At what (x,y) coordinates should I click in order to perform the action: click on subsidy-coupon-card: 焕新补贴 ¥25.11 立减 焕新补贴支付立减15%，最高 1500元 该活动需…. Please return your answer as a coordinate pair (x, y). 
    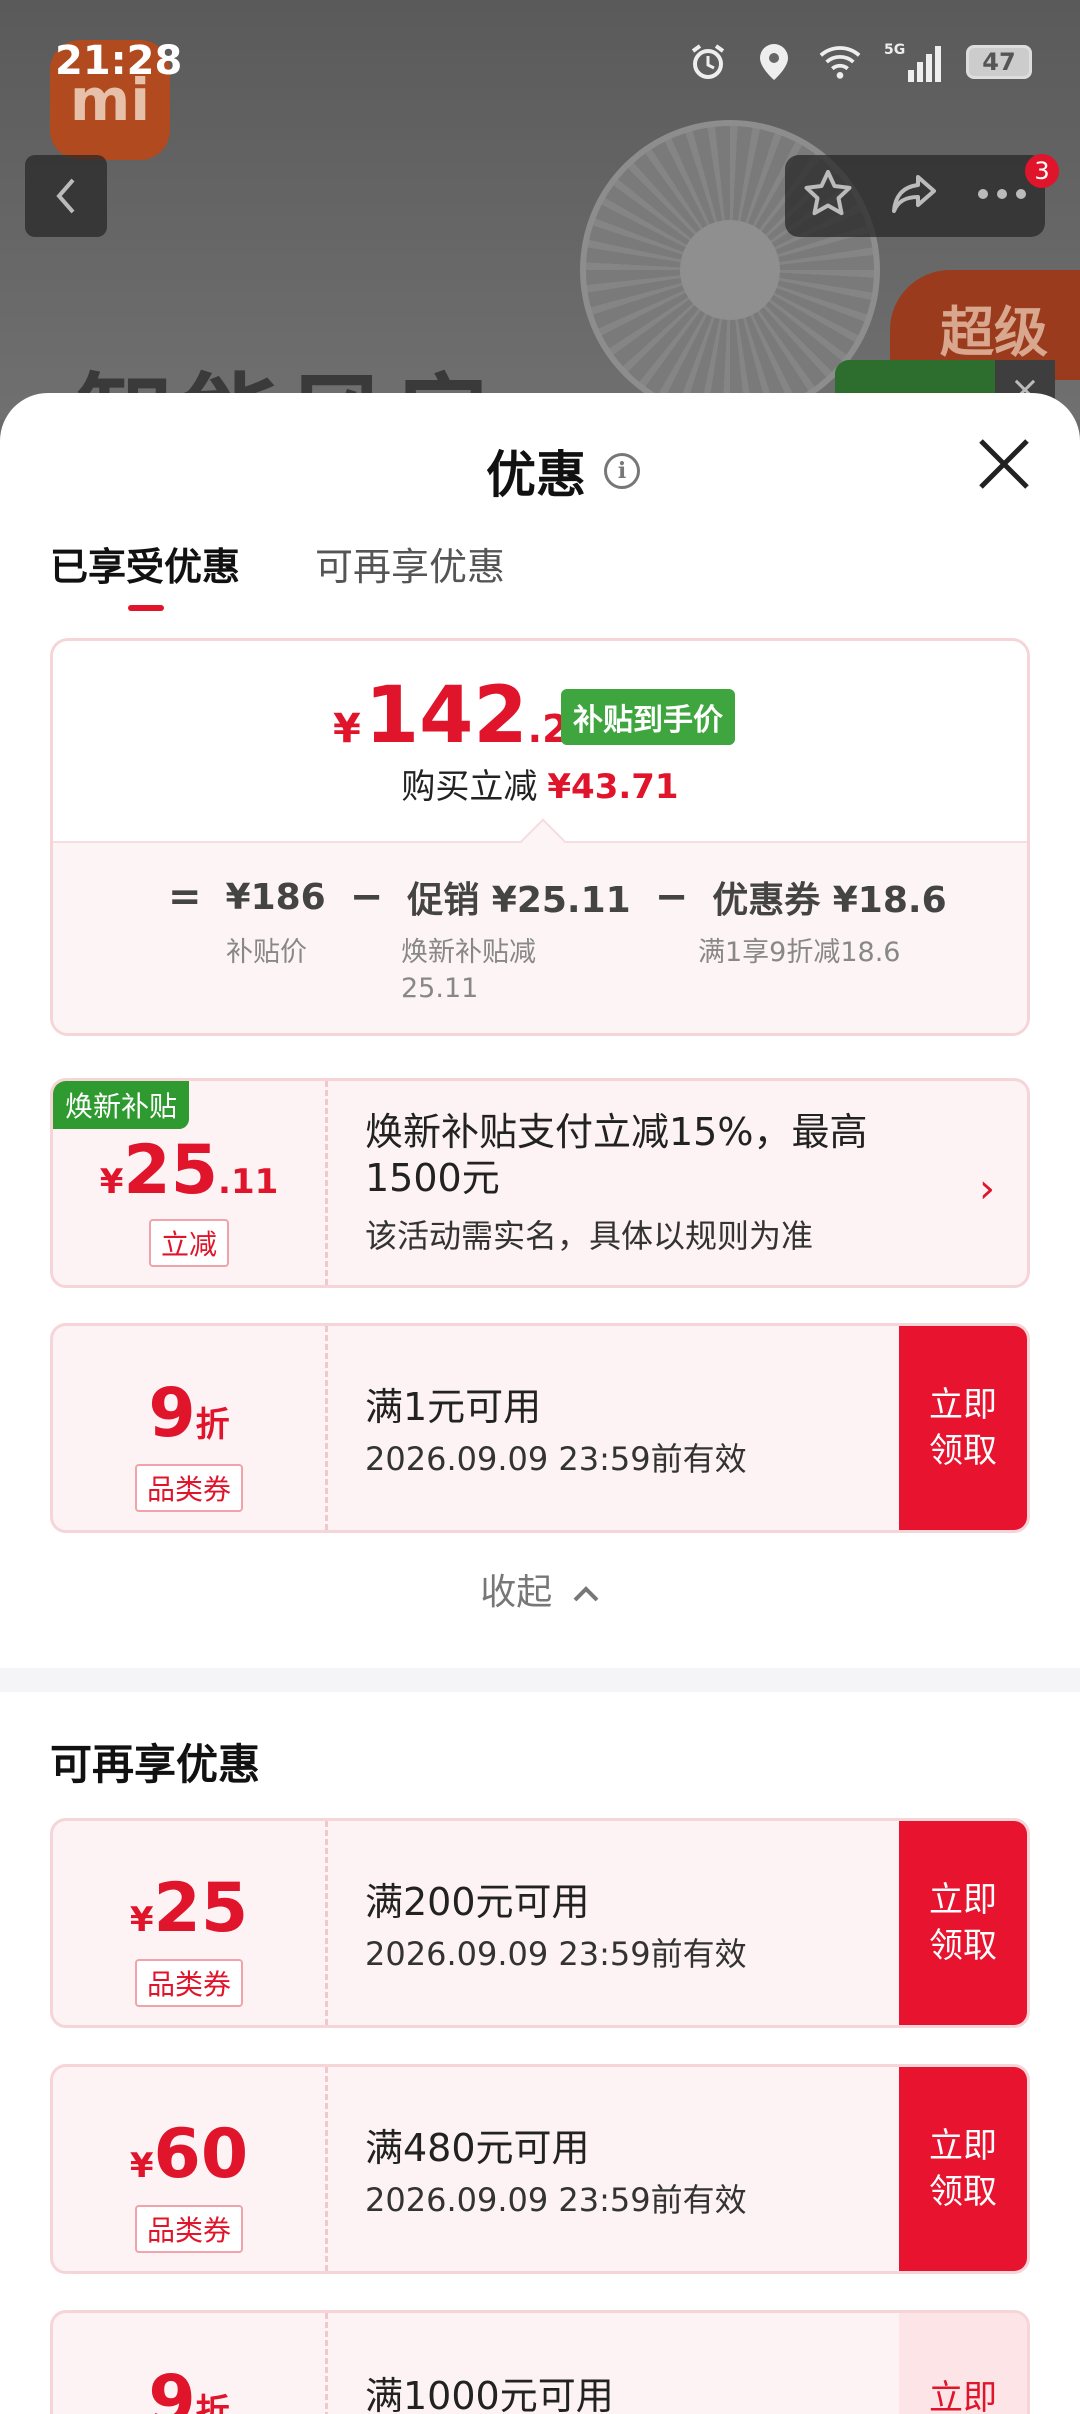
    Looking at the image, I should click on (540, 1183).